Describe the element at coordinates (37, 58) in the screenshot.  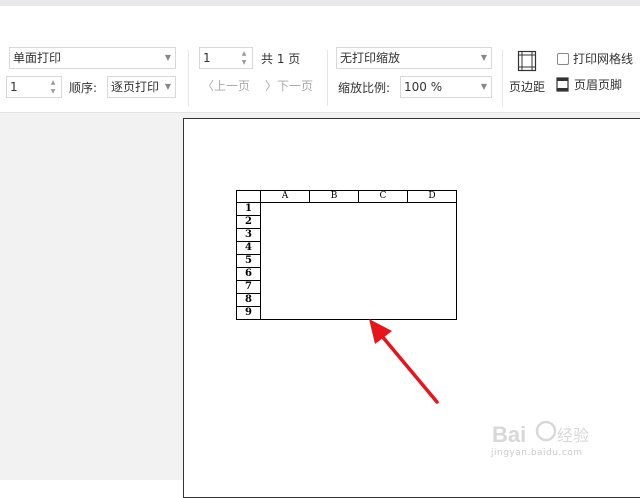
I see `print-mode-value: 单面打印` at that location.